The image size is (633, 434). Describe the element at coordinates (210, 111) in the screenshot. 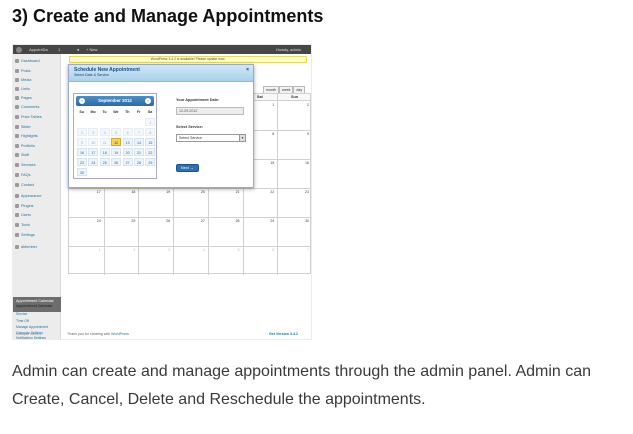

I see `appointment-date-field: 12-09-2012` at that location.